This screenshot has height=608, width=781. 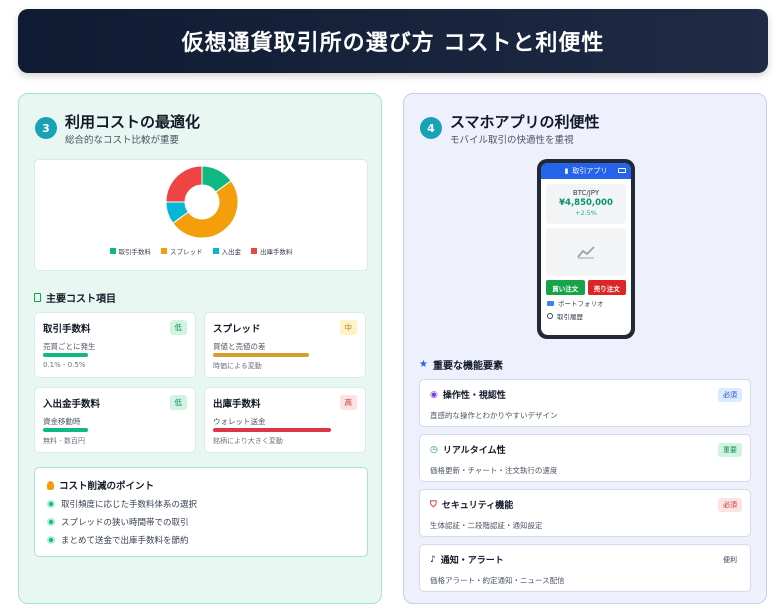 What do you see at coordinates (585, 568) in the screenshot?
I see `feature-notification: ♪ 通知・アラート 便利 価格アラート・約定通知・ニュース配信` at bounding box center [585, 568].